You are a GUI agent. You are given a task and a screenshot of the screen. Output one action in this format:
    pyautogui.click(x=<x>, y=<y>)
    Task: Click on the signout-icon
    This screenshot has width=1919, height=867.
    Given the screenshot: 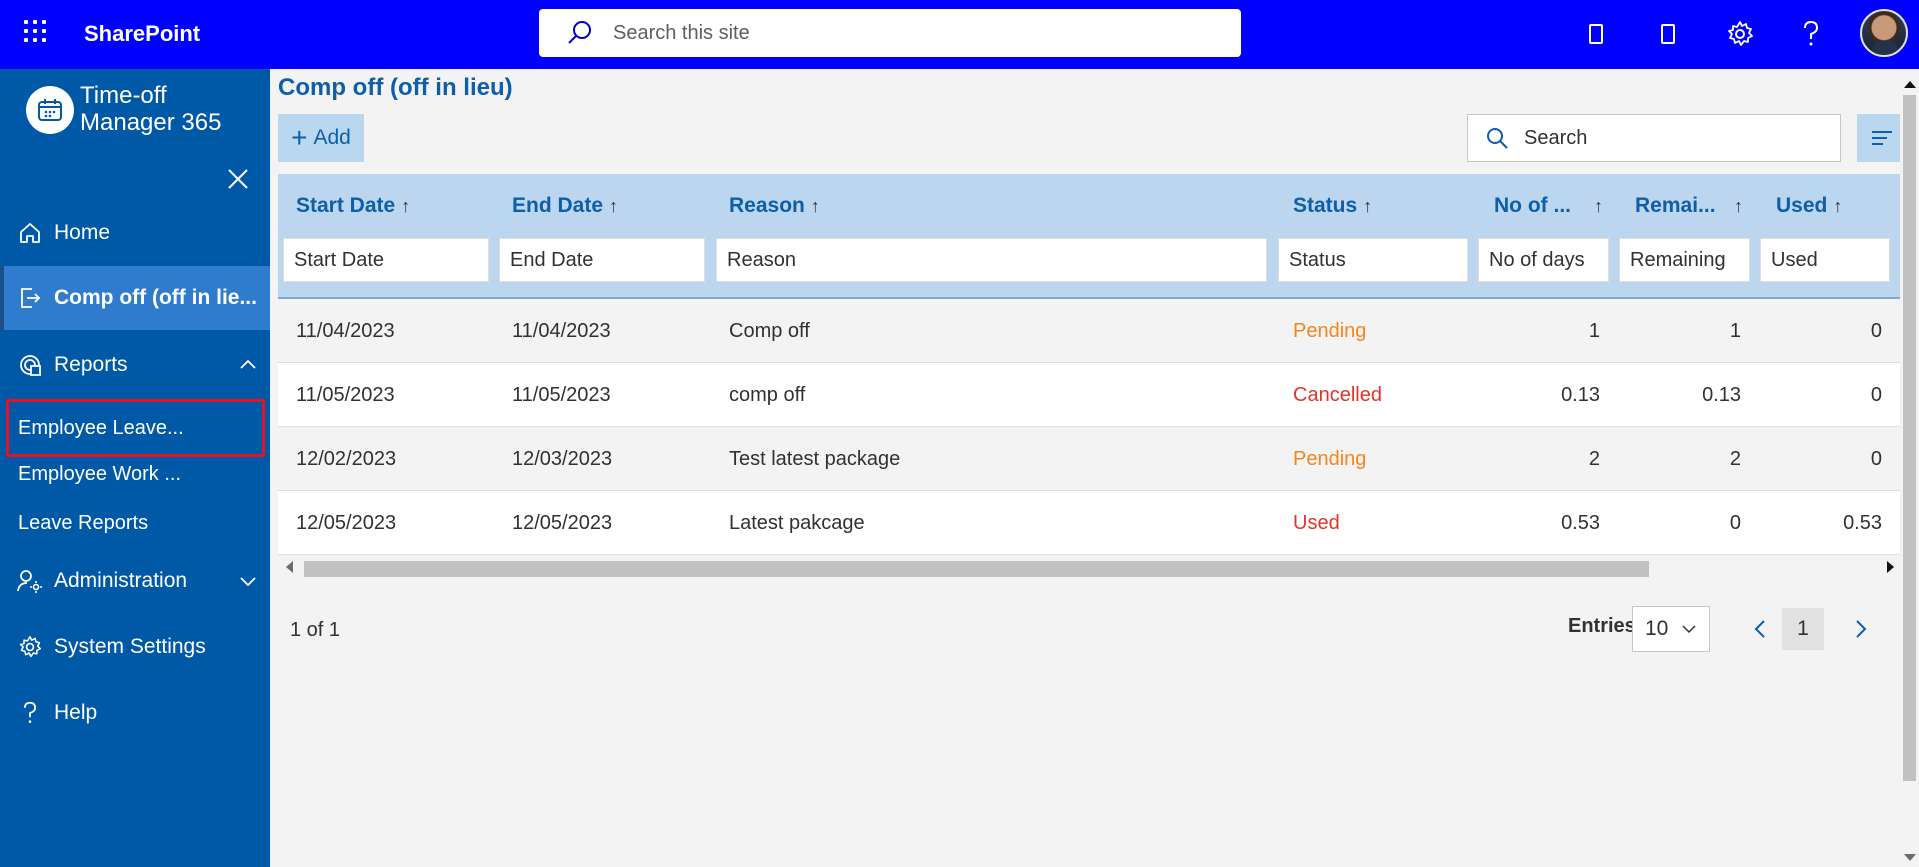 What is the action you would take?
    pyautogui.click(x=30, y=298)
    